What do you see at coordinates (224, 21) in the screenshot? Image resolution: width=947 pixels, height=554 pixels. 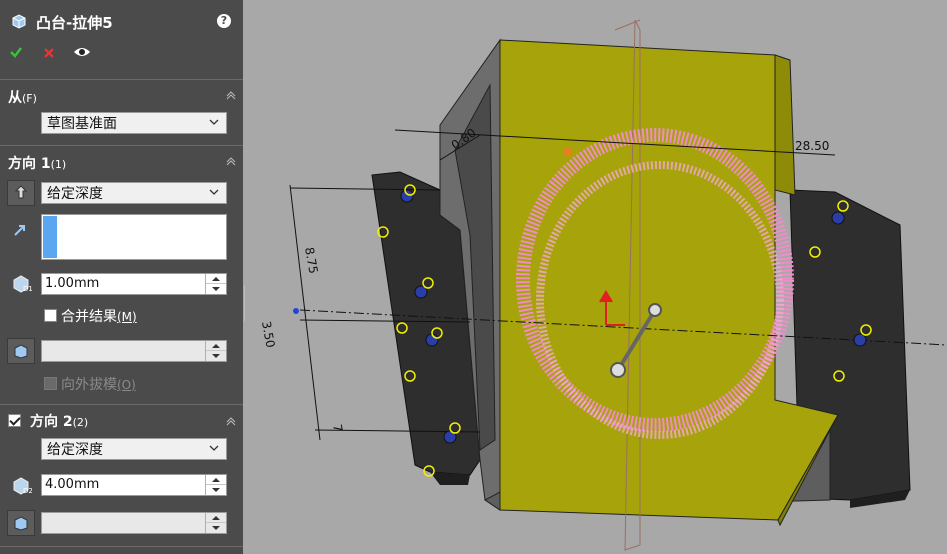 I see `help-icon: ?` at bounding box center [224, 21].